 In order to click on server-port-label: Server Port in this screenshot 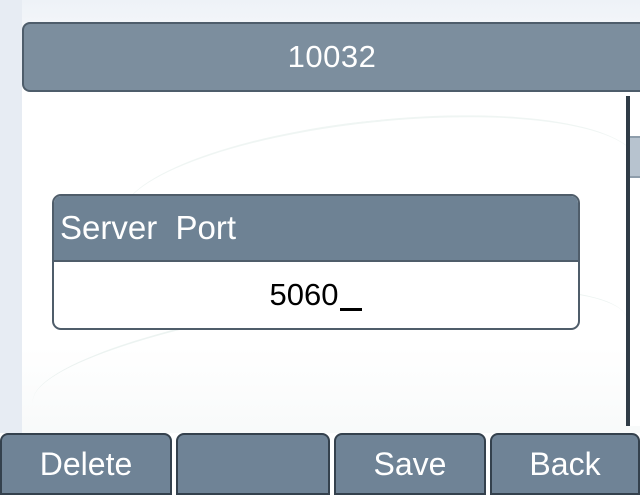, I will do `click(316, 229)`.